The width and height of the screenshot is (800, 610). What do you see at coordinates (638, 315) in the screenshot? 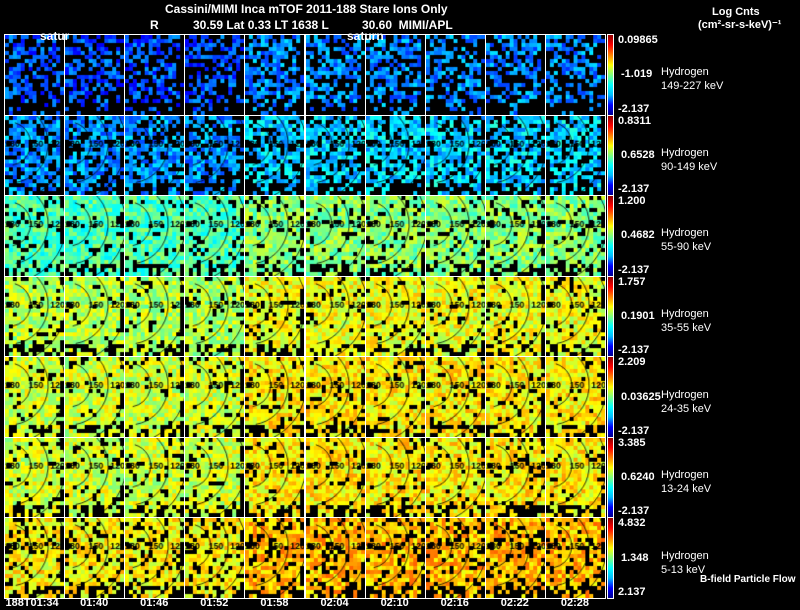
I see `colorbar-mid-label: 0.1901` at bounding box center [638, 315].